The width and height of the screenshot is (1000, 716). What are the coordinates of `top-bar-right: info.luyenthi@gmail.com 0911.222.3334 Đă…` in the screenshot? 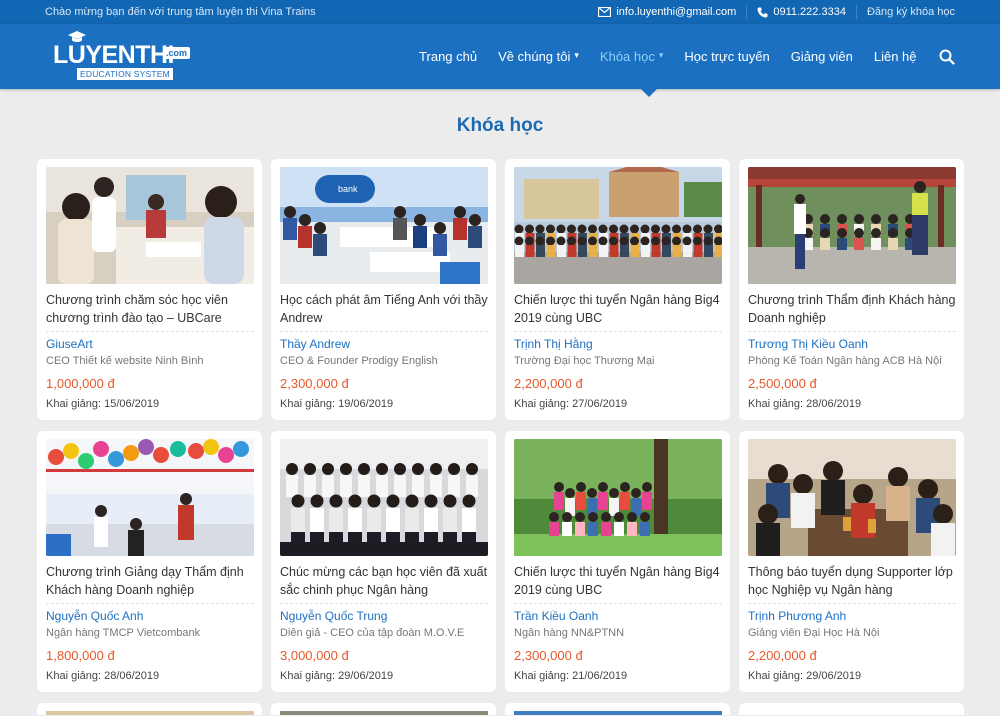 It's located at (776, 12).